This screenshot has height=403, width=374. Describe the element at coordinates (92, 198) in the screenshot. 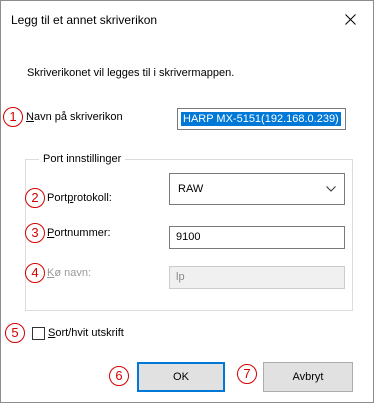

I see `protocol-label-post: rotokoll:` at that location.